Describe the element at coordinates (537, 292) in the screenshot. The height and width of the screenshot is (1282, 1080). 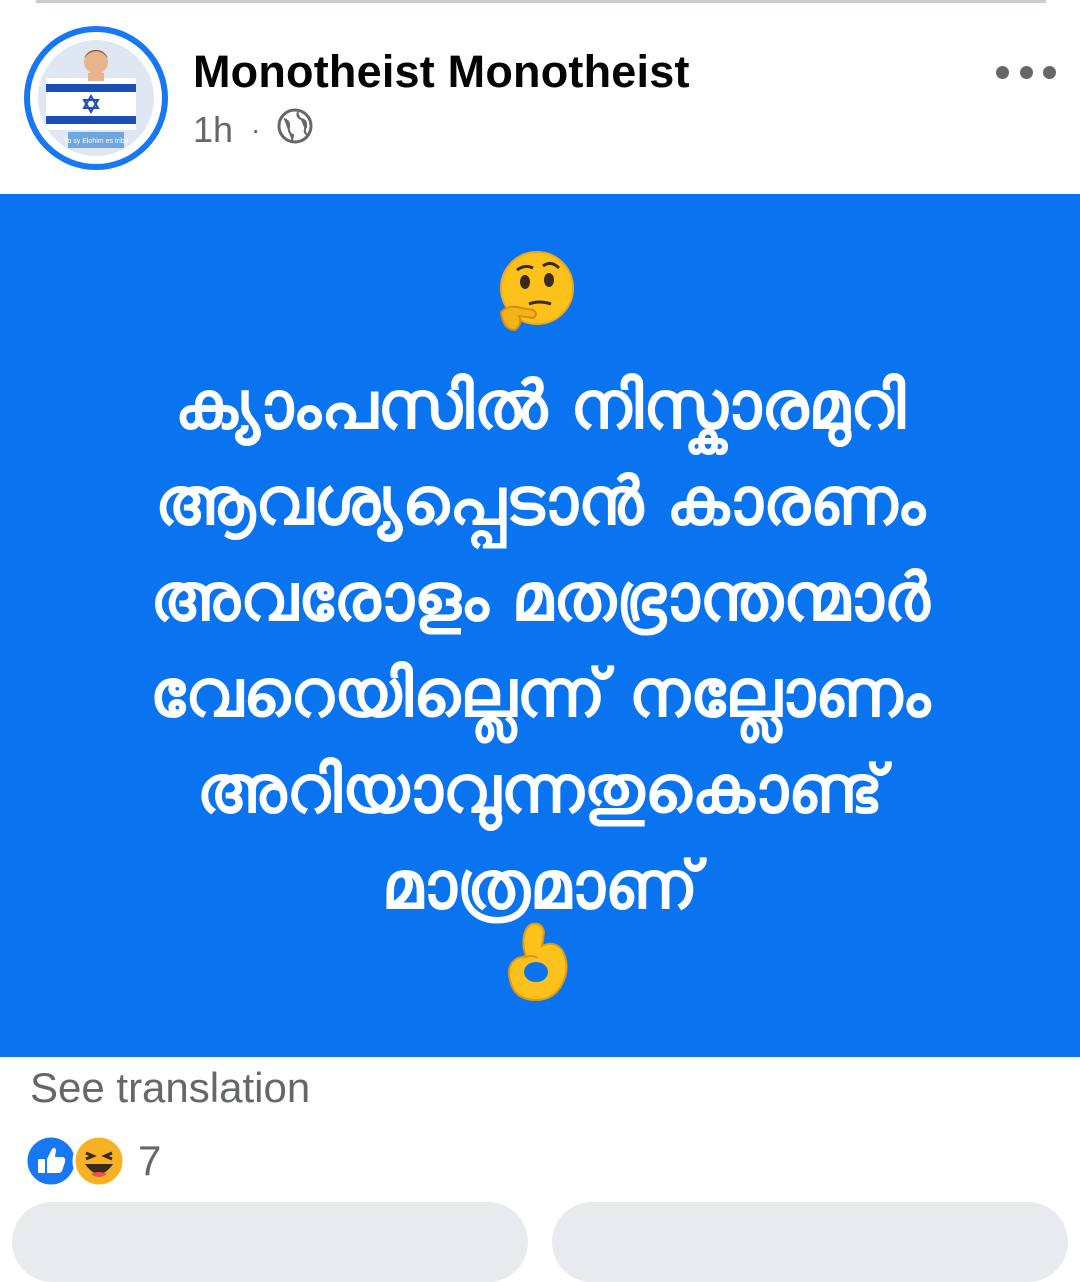
I see `thinking-face-icon` at that location.